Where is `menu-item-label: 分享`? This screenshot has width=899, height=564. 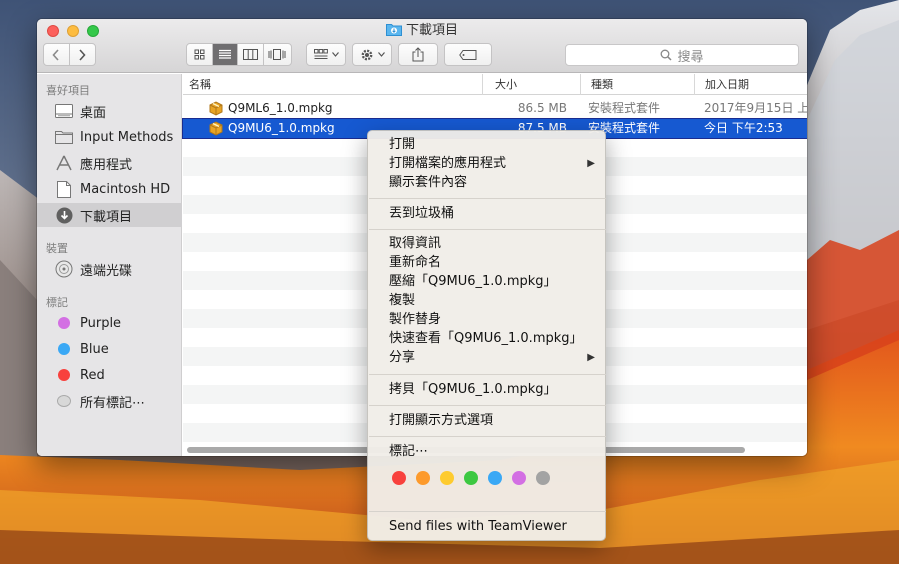
menu-item-label: 分享 is located at coordinates (402, 357).